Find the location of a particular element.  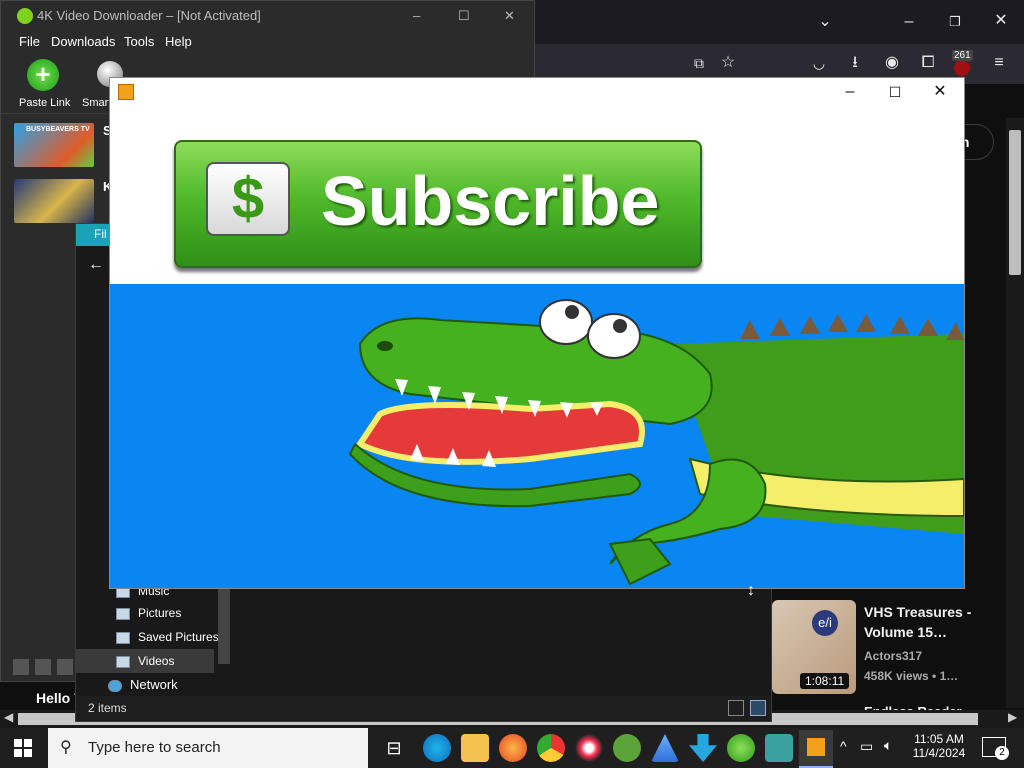

fourk-taskbar-icon is located at coordinates (741, 748).